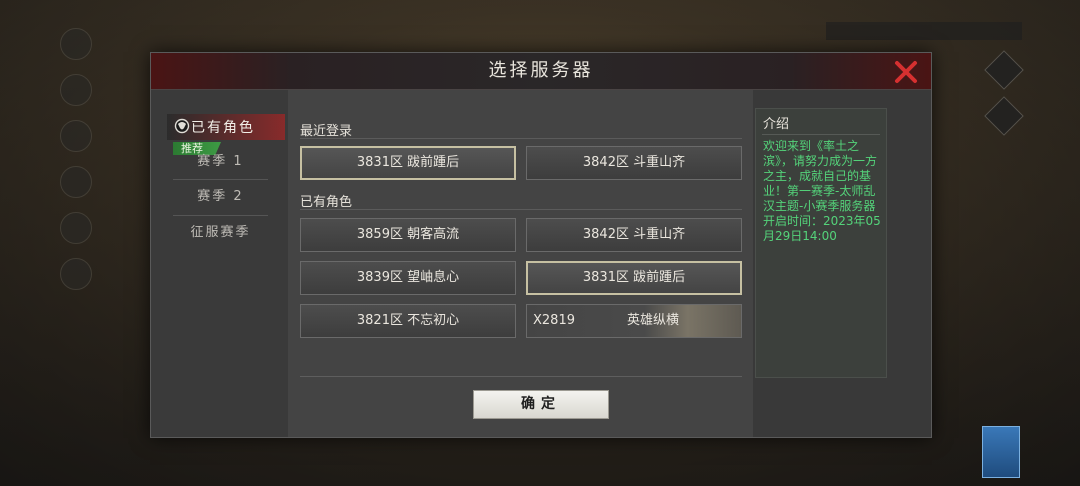 Image resolution: width=1080 pixels, height=486 pixels. Describe the element at coordinates (634, 278) in the screenshot. I see `server-button-existing-4: 3831区 跋前踵后` at that location.